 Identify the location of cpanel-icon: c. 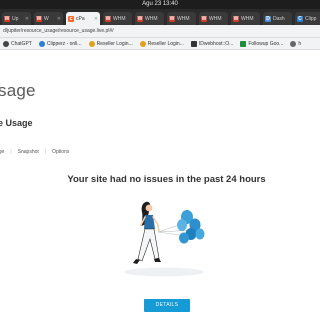
(71, 18).